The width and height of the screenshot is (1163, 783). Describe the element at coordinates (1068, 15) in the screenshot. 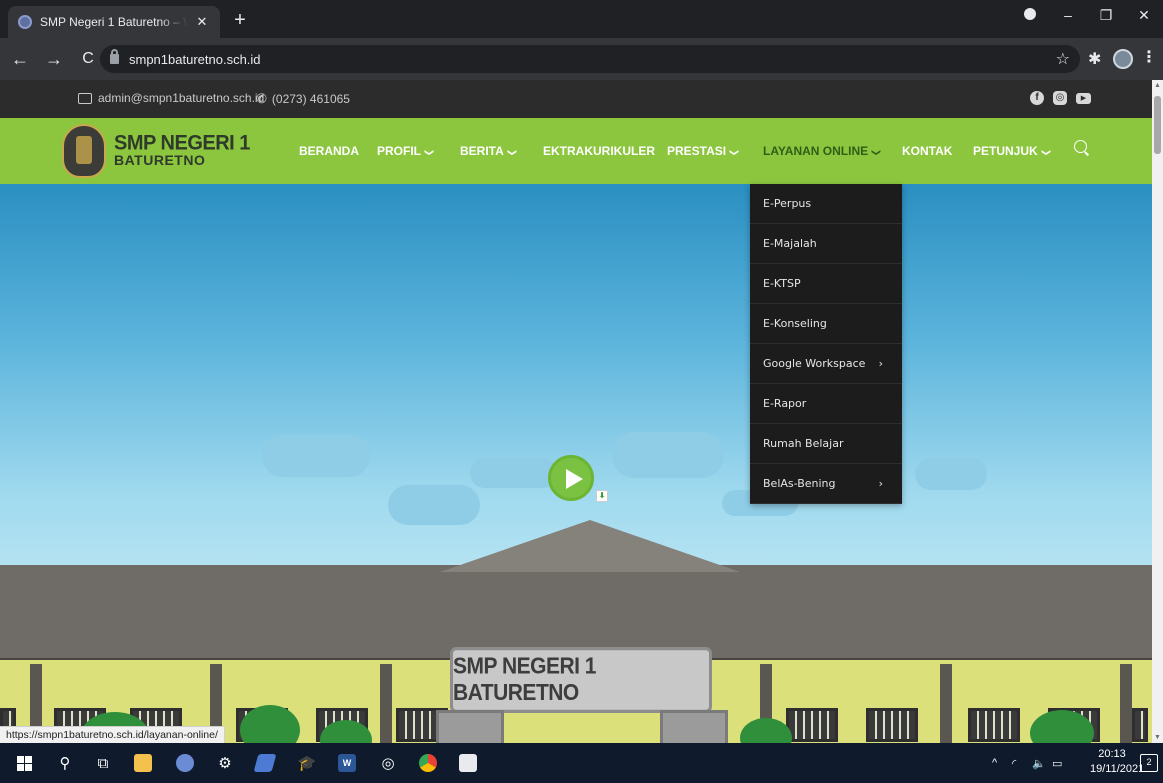

I see `minimize-button: –` at that location.